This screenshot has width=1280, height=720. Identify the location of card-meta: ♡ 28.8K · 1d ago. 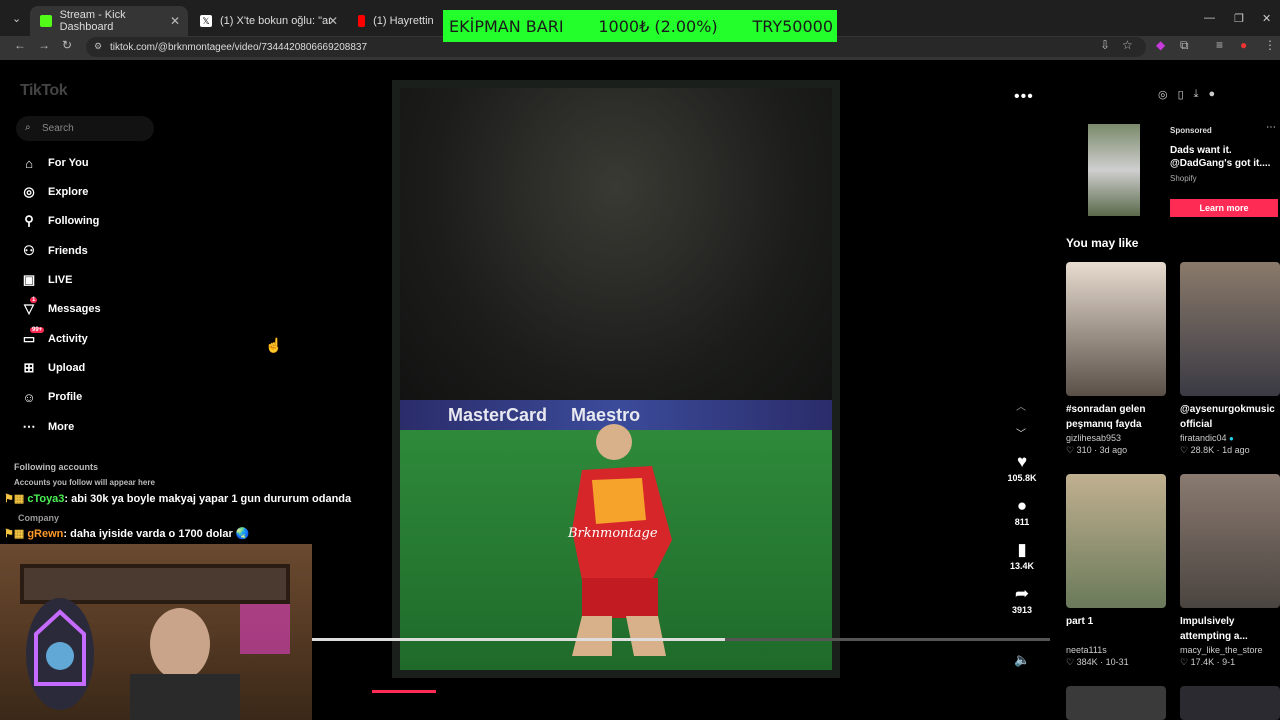
(1215, 450).